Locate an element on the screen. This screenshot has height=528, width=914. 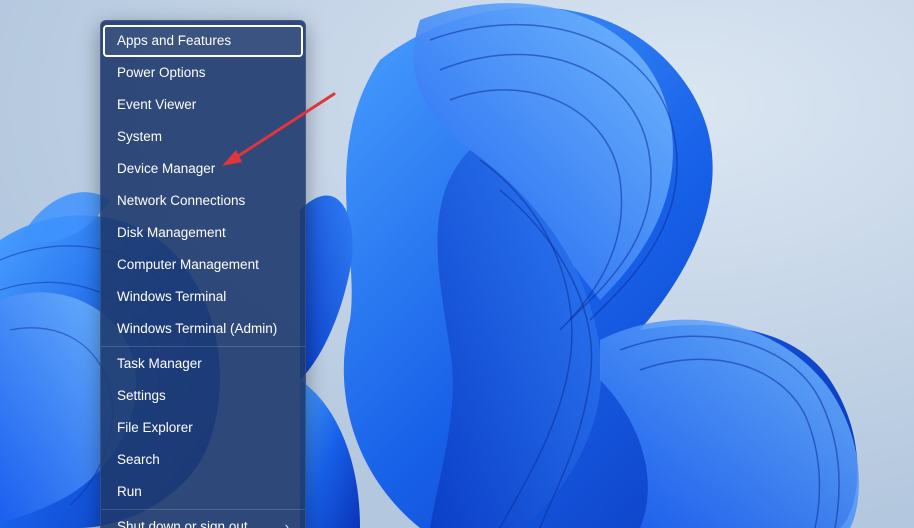
menu-item-disk-management: Disk Management is located at coordinates (203, 233).